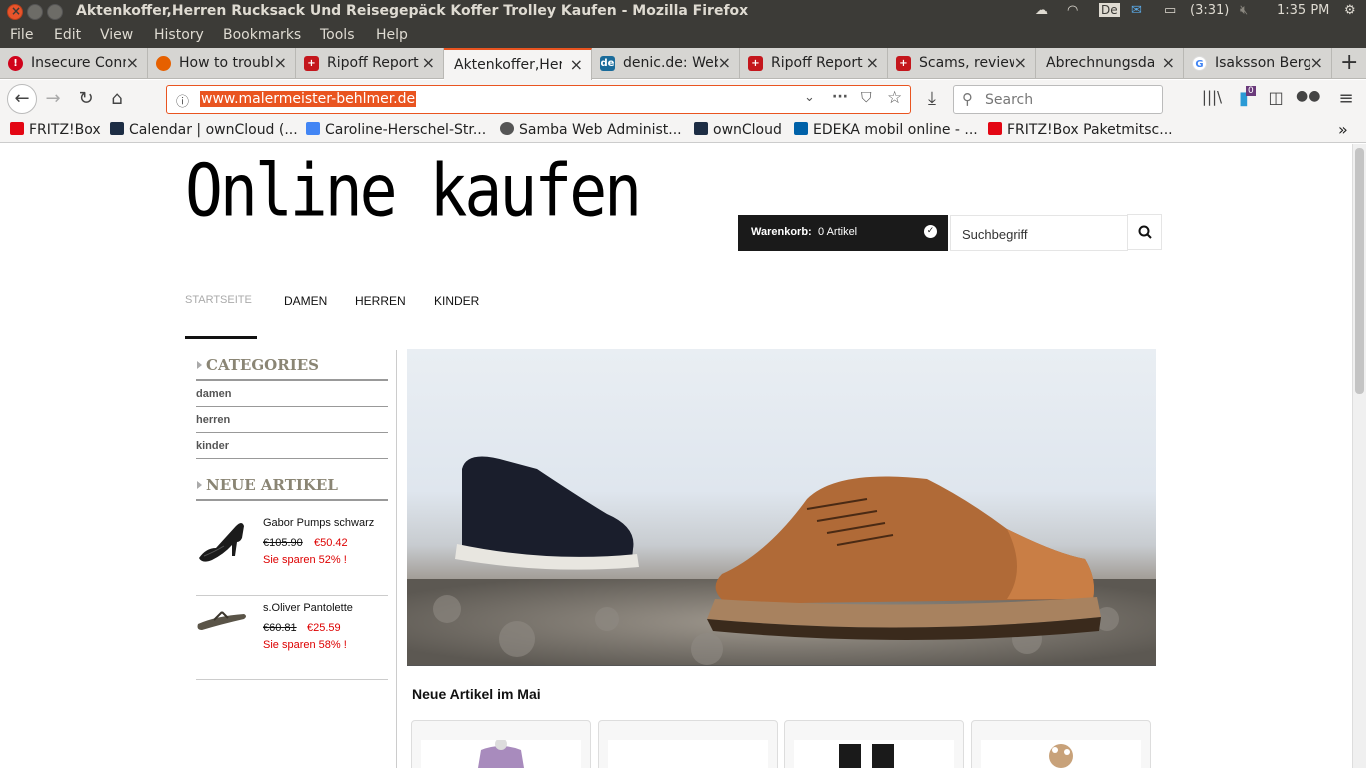 The width and height of the screenshot is (1366, 768). I want to click on minimize-window-button, so click(35, 12).